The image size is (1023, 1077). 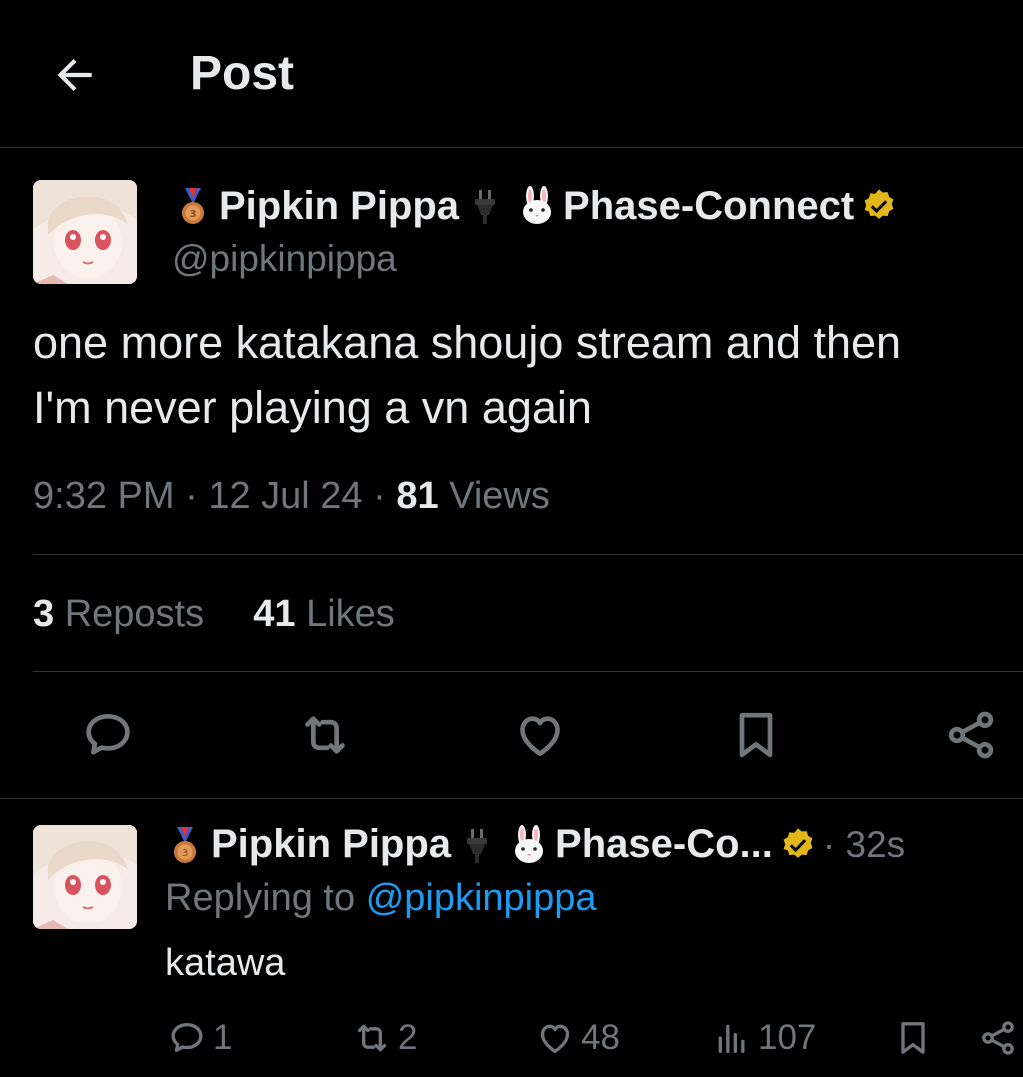 I want to click on likes-label: Likes, so click(x=350, y=614).